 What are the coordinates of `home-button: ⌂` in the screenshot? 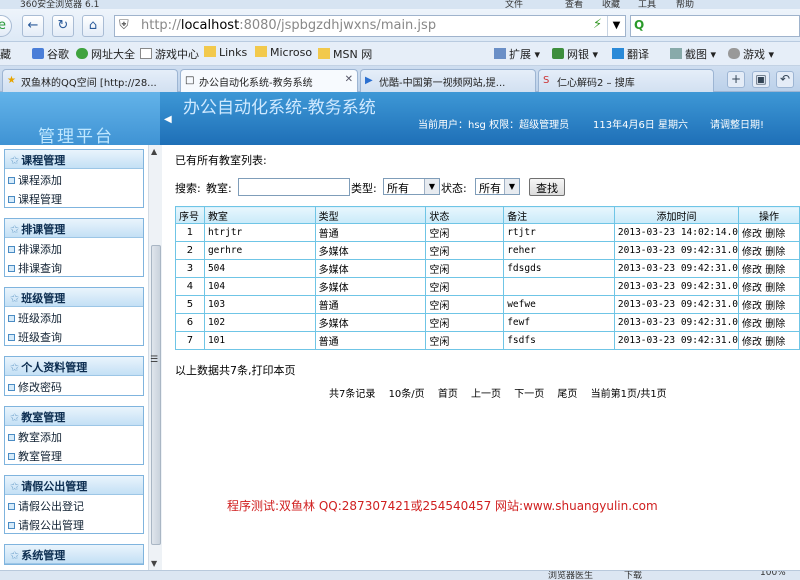 It's located at (93, 26).